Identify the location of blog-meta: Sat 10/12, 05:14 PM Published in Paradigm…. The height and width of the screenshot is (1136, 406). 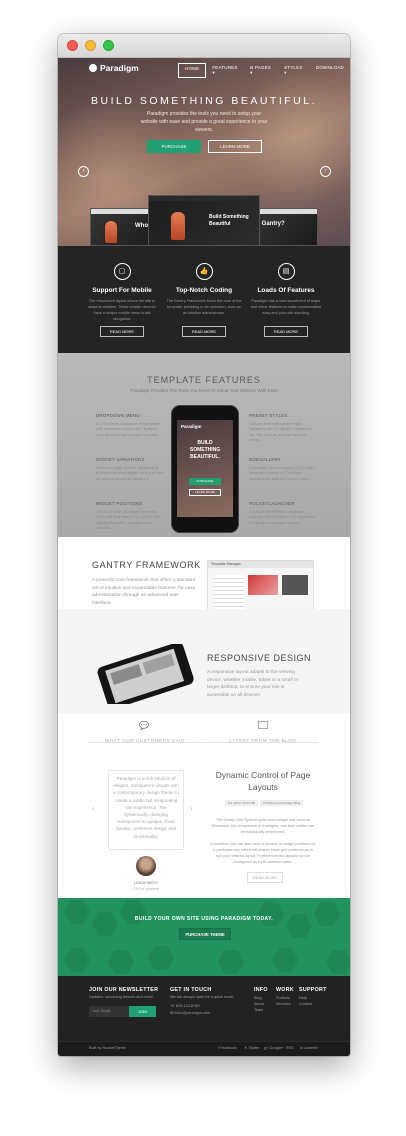
(264, 803).